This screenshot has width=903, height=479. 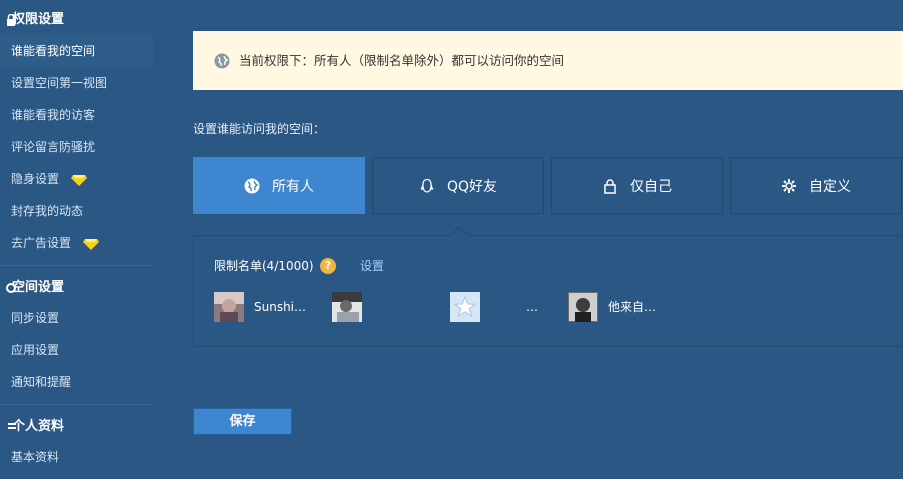 I want to click on tab-only-me: 仅自己, so click(x=637, y=185).